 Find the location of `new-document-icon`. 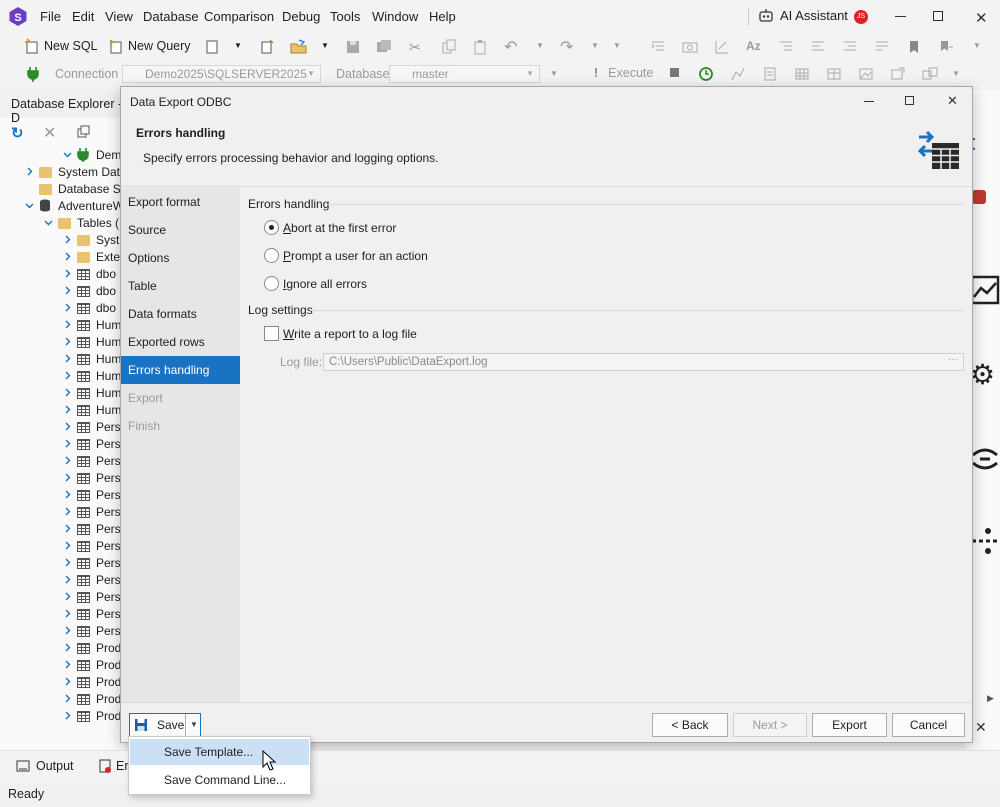

new-document-icon is located at coordinates (212, 47).